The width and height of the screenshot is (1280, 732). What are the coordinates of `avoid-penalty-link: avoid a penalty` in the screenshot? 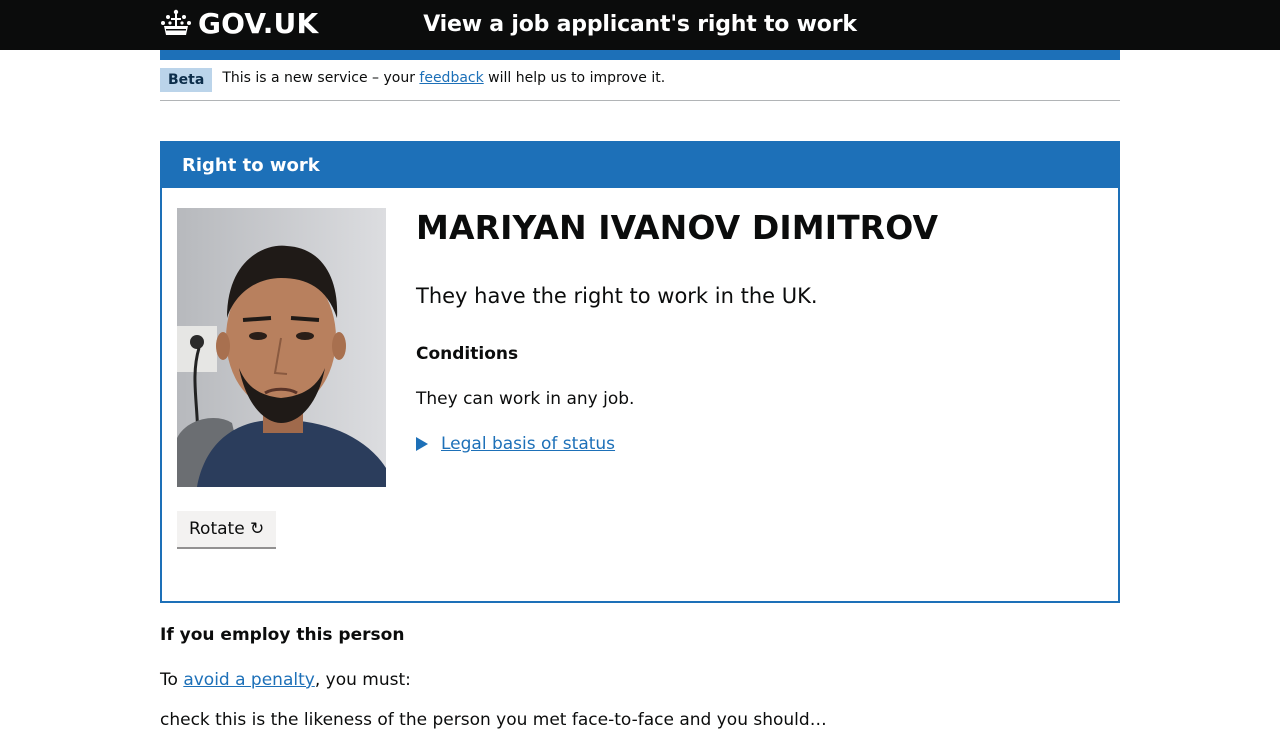 It's located at (249, 680).